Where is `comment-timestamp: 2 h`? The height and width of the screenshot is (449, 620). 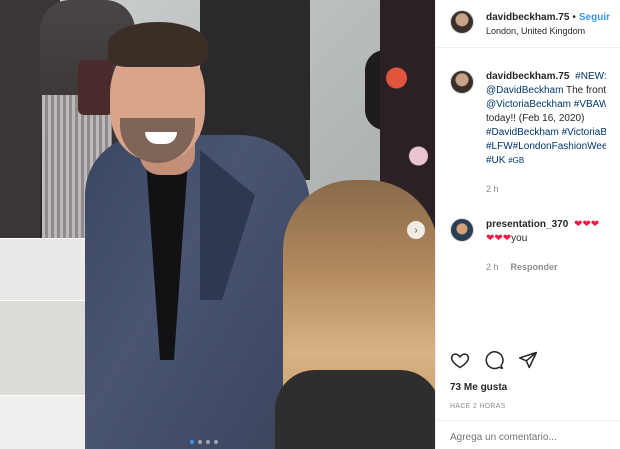 comment-timestamp: 2 h is located at coordinates (492, 267).